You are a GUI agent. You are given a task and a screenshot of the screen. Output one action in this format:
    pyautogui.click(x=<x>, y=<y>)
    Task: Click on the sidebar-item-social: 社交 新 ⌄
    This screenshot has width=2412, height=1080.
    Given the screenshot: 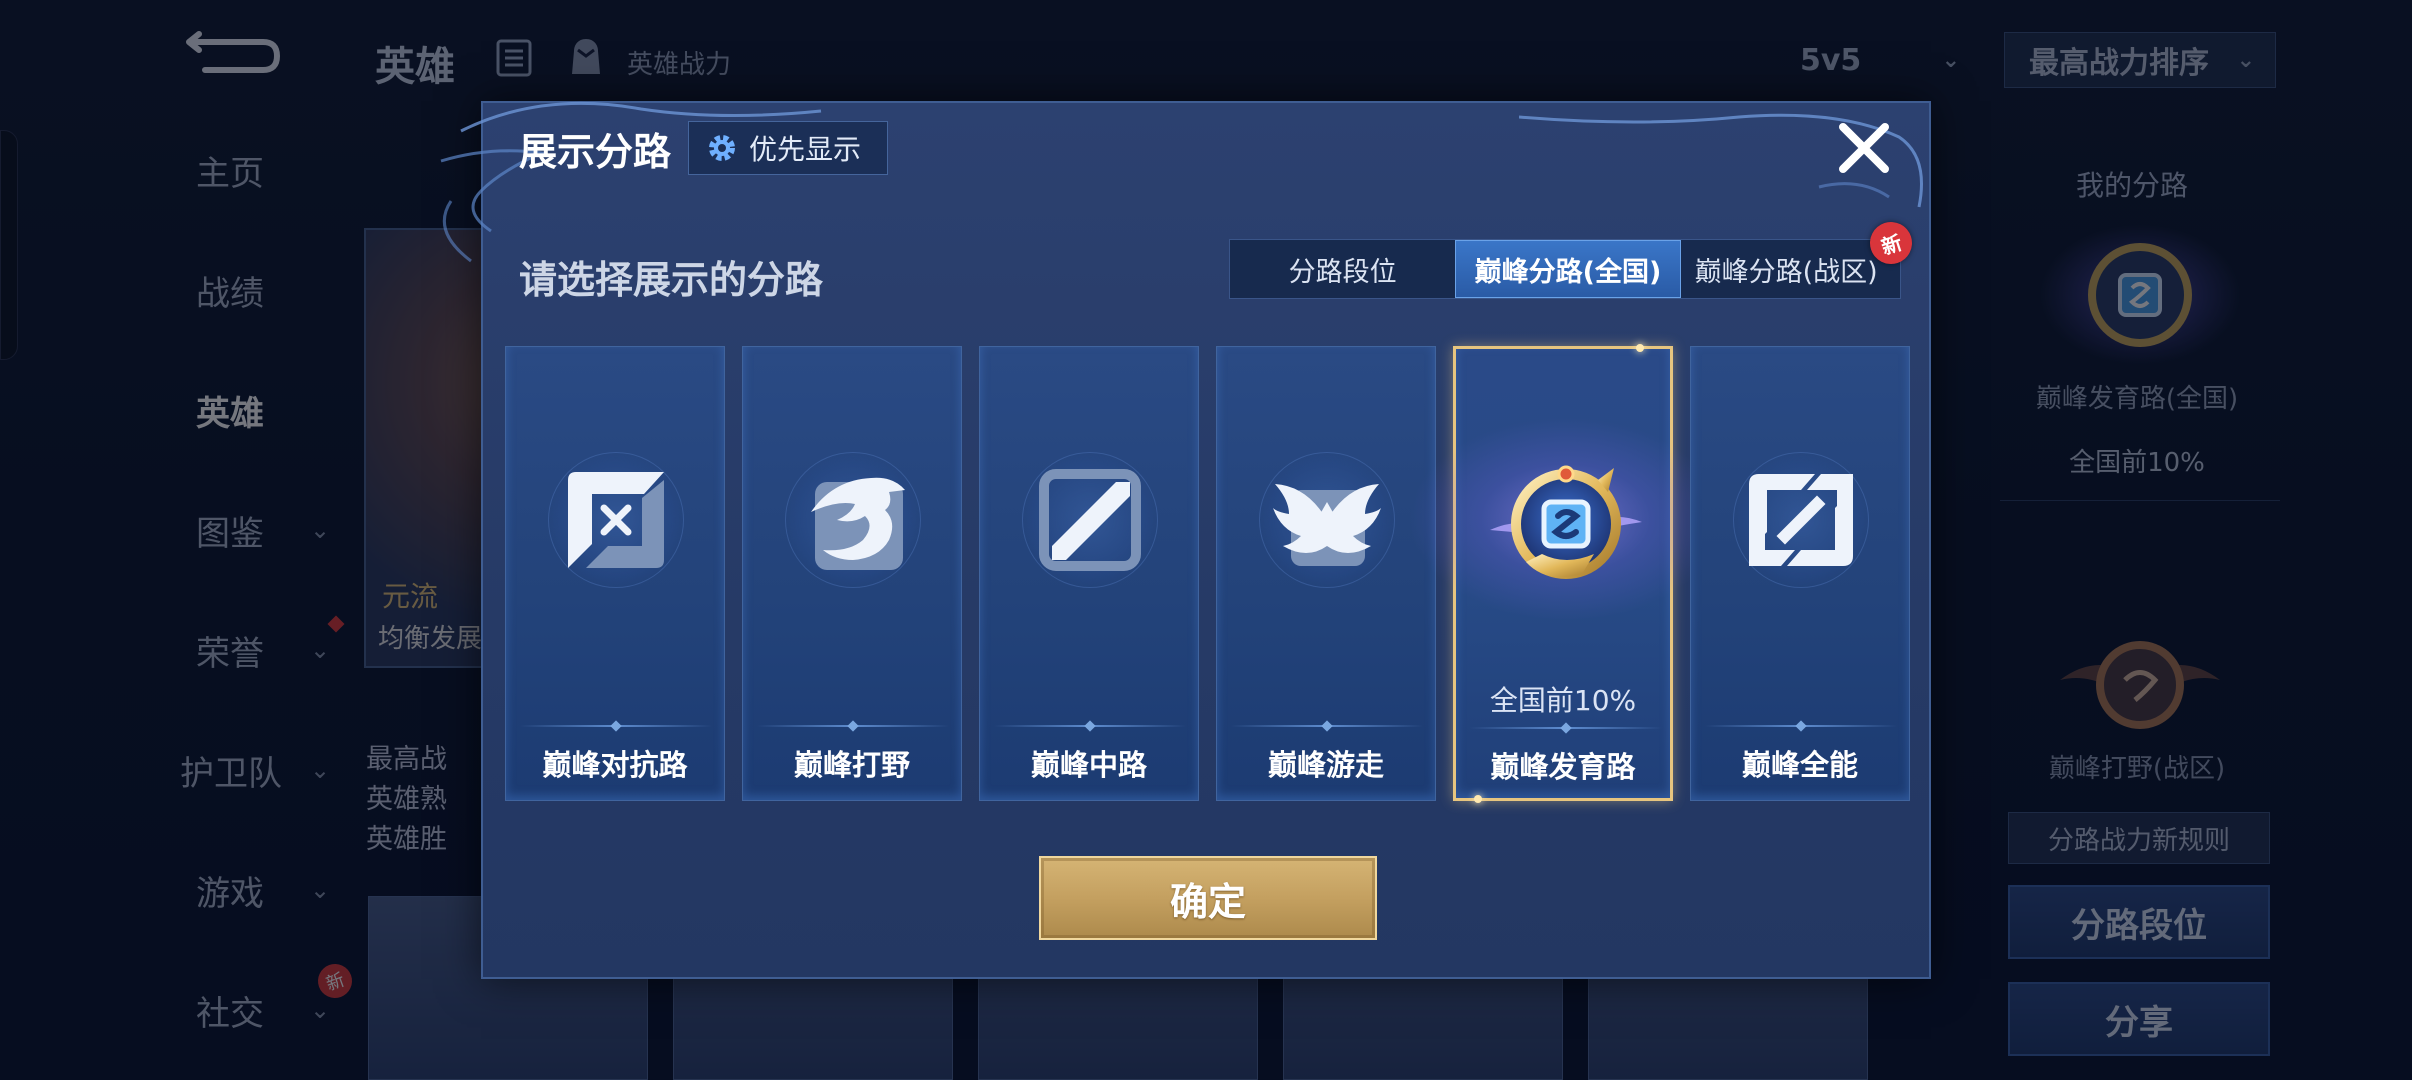 What is the action you would take?
    pyautogui.click(x=260, y=999)
    